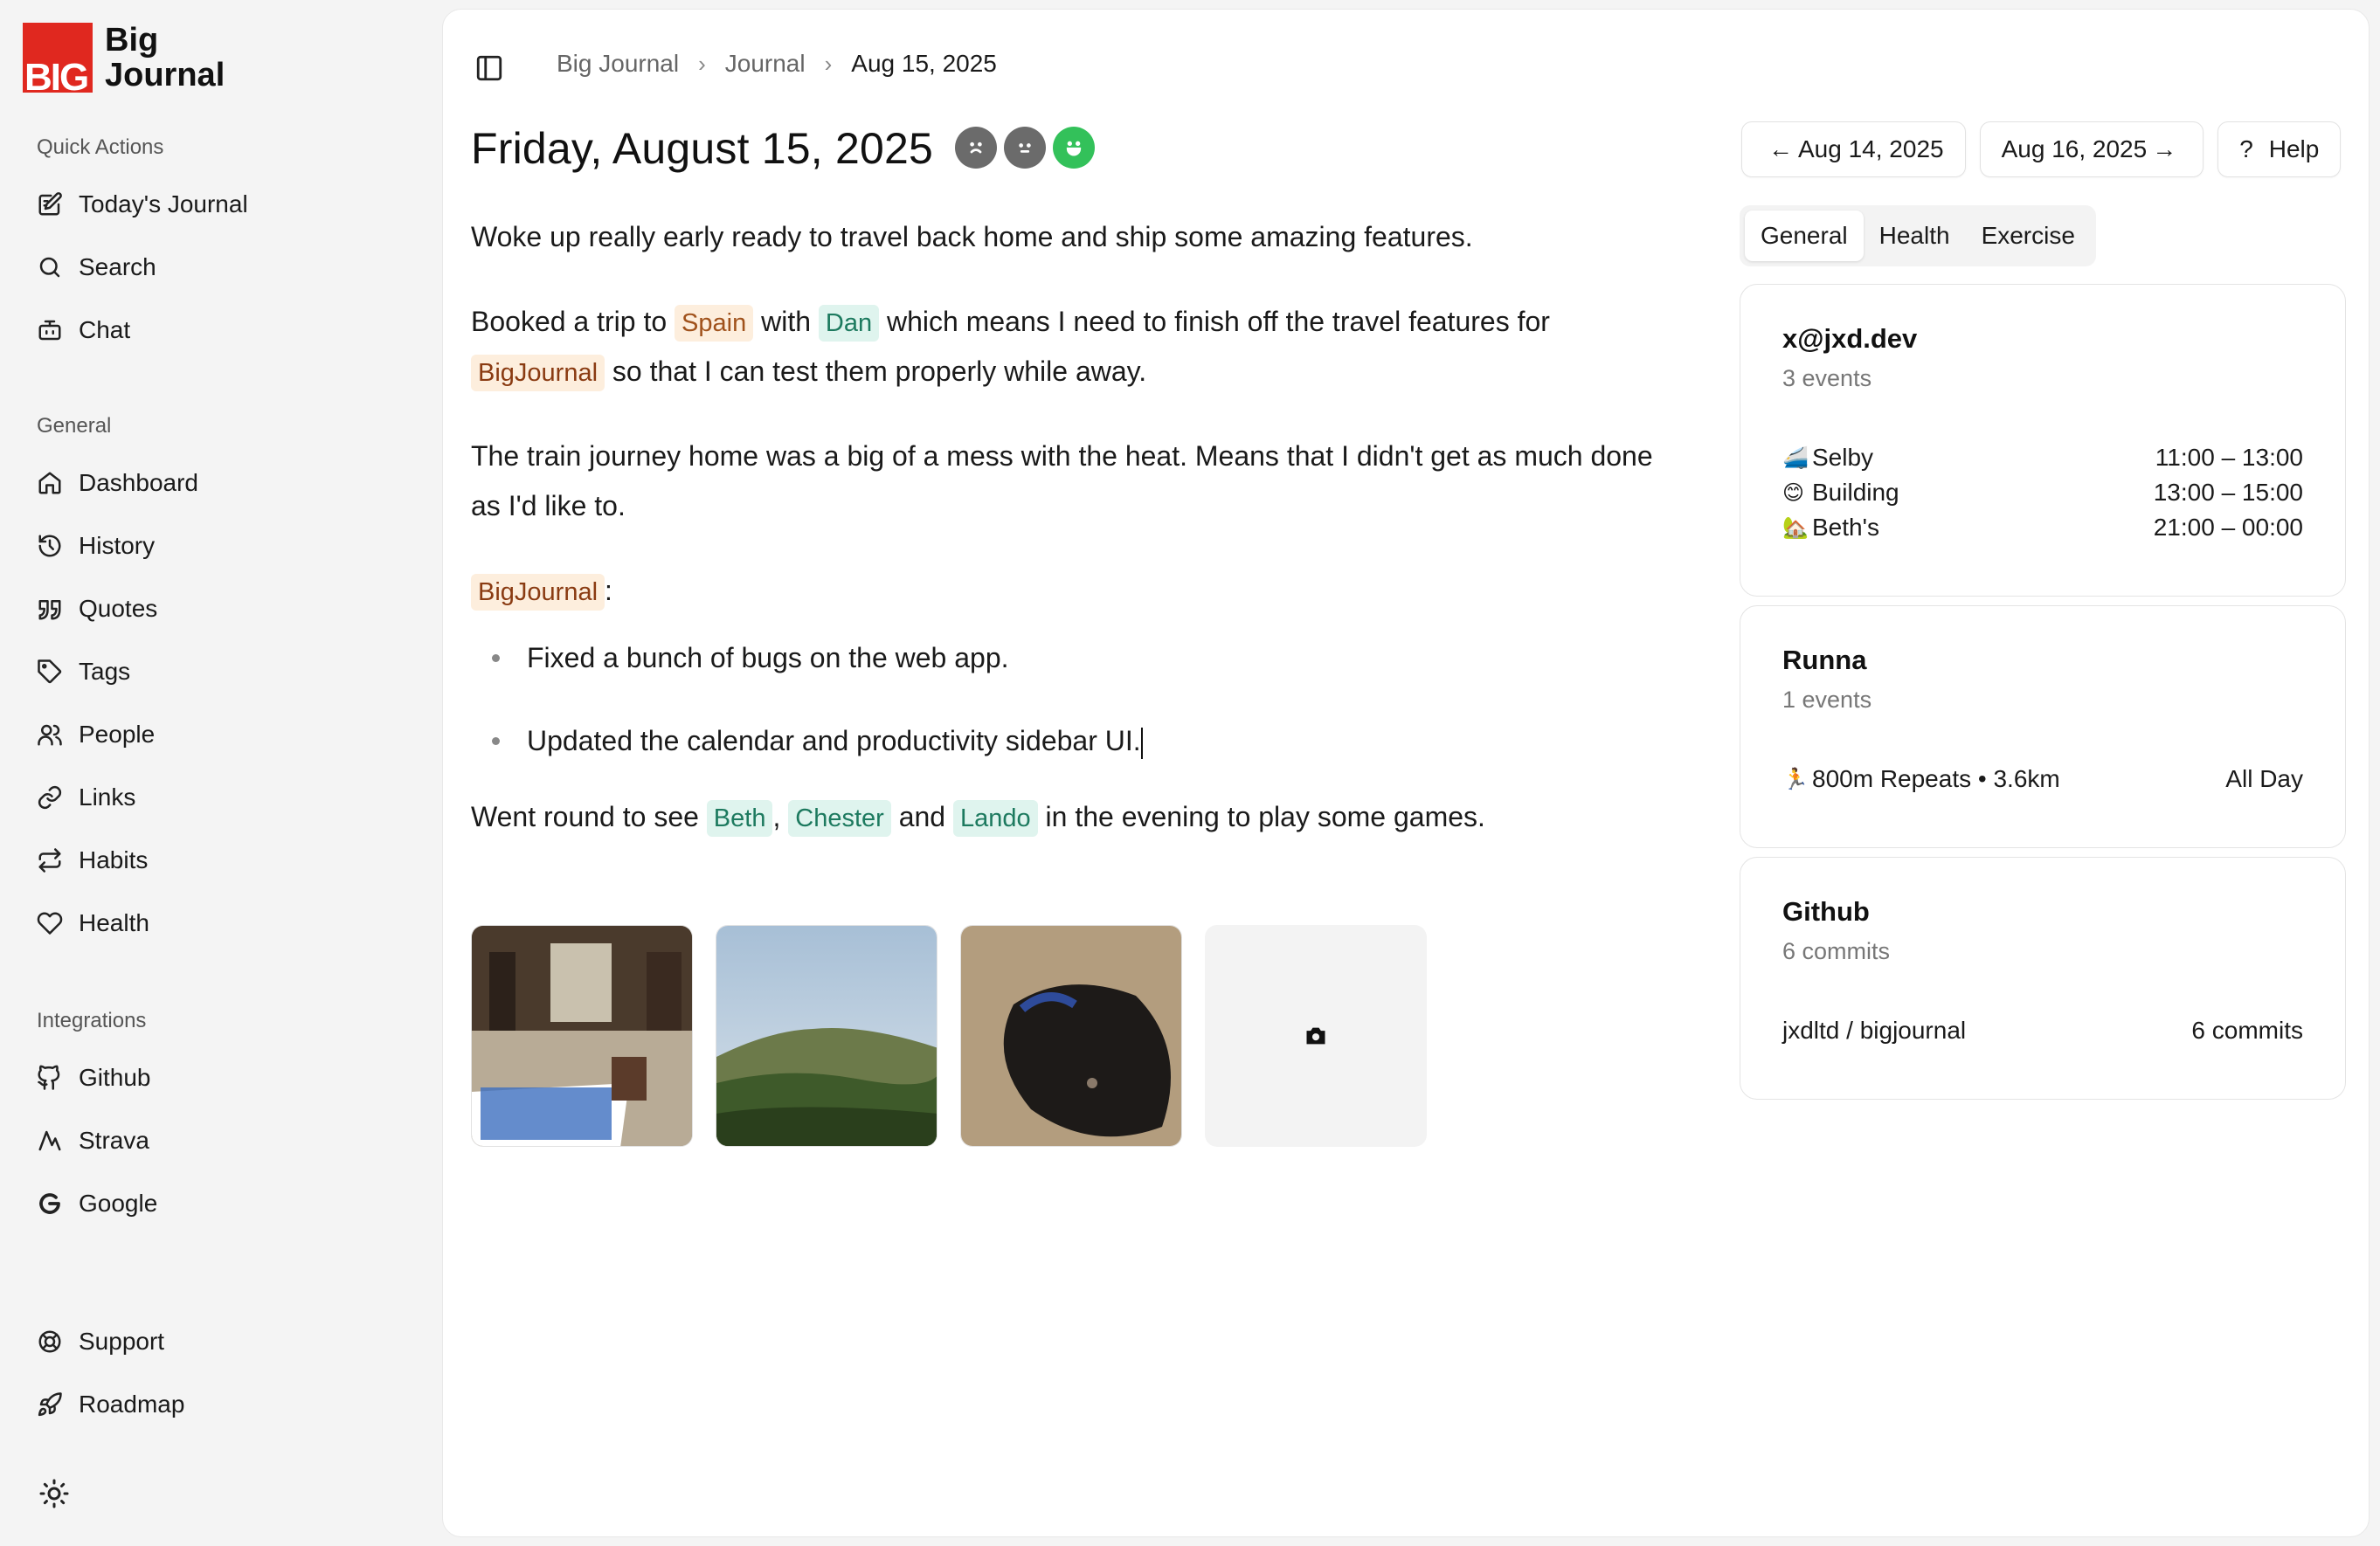 Image resolution: width=2380 pixels, height=1546 pixels. Describe the element at coordinates (114, 859) in the screenshot. I see `sidebar-item-label: Habits` at that location.